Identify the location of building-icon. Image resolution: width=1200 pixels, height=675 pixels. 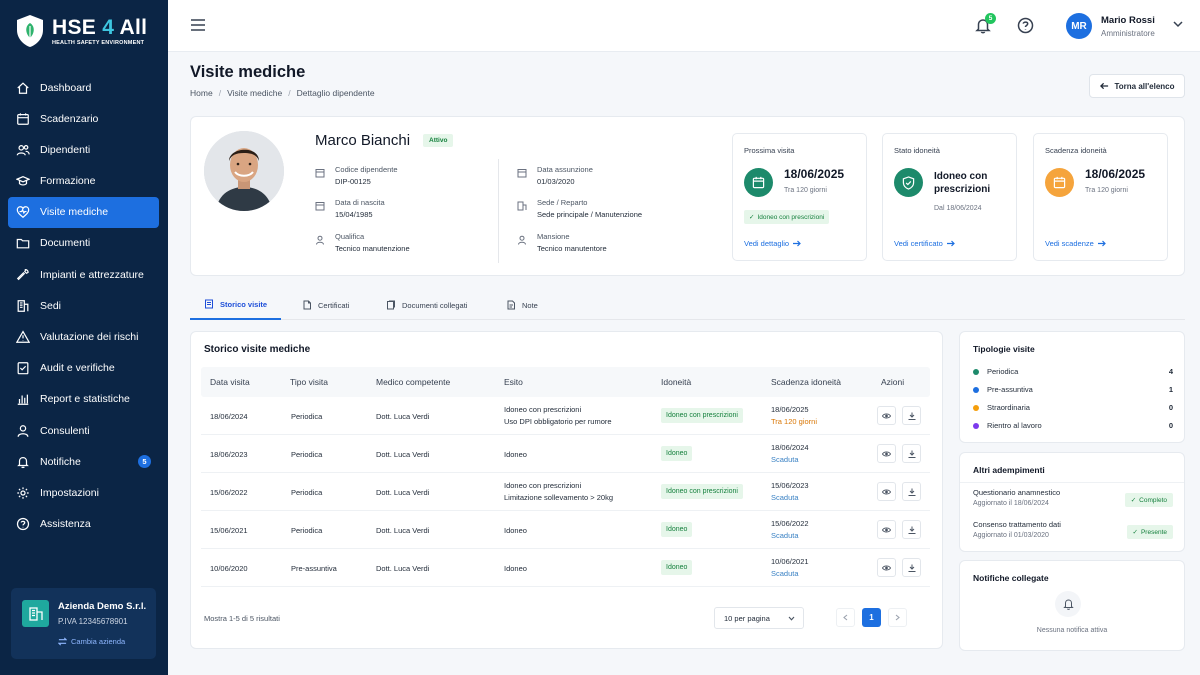
(23, 305).